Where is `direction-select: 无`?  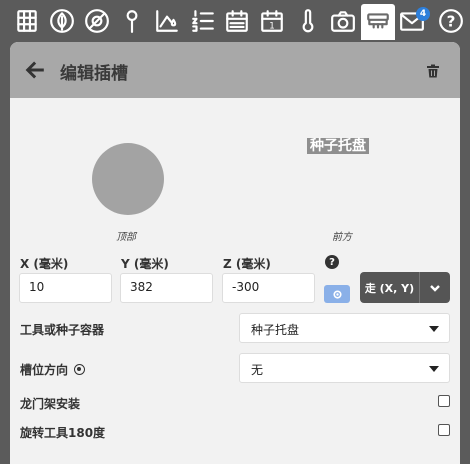
direction-select: 无 is located at coordinates (344, 368).